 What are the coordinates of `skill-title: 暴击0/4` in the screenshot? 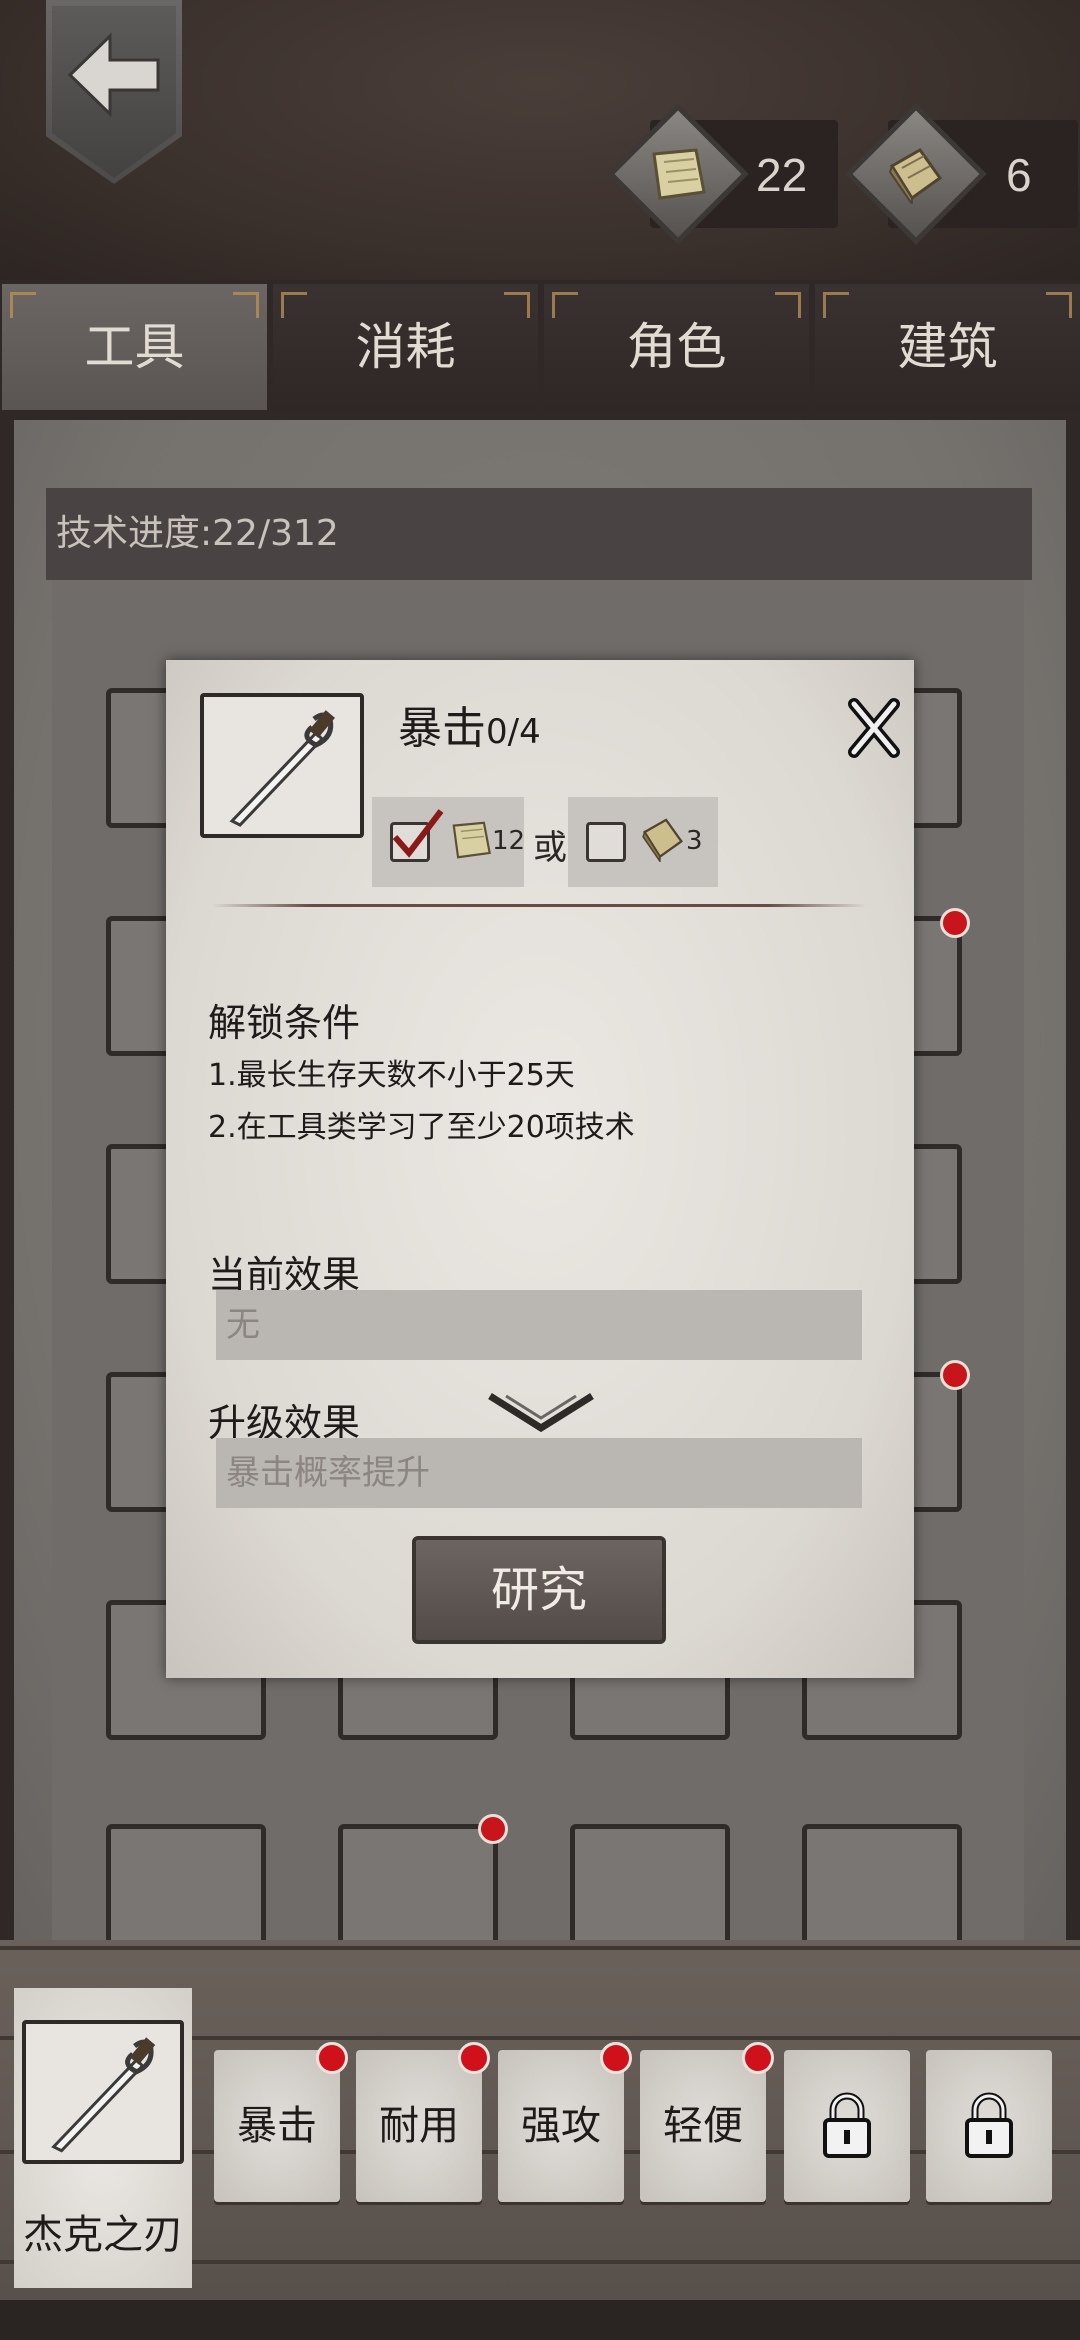 It's located at (469, 724).